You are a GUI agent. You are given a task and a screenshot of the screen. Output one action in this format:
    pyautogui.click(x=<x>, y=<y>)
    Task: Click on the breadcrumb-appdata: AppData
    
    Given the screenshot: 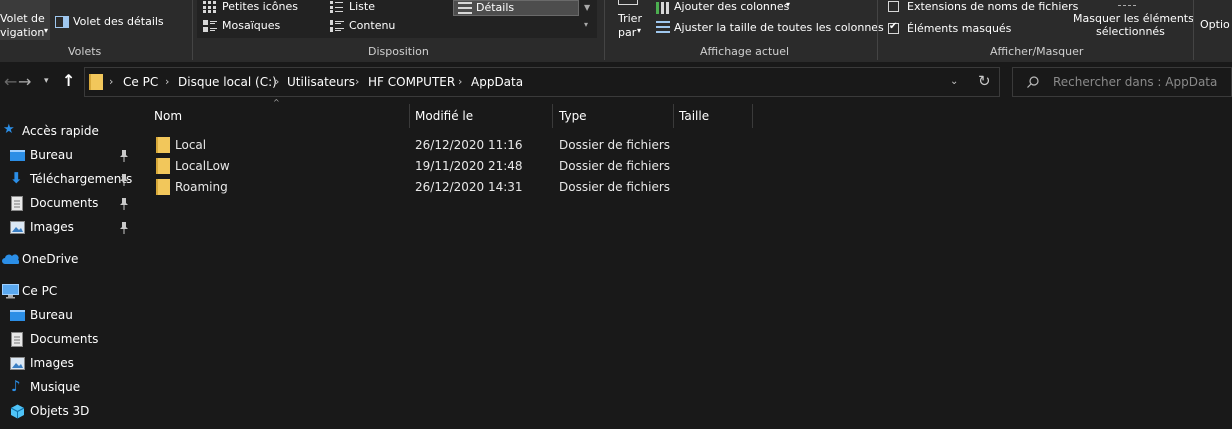 What is the action you would take?
    pyautogui.click(x=497, y=82)
    